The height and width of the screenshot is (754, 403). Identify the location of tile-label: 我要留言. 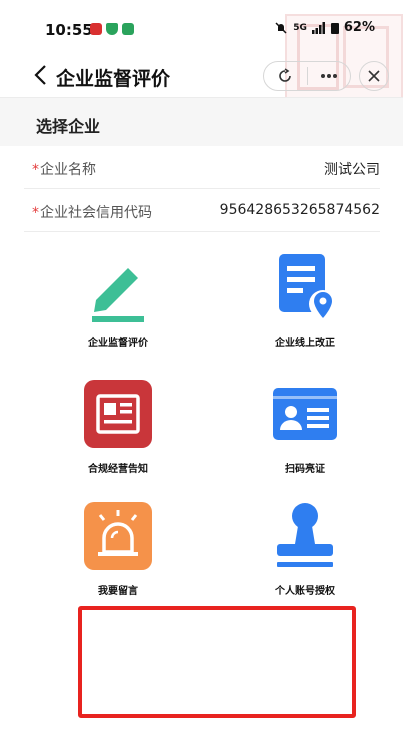
(118, 591).